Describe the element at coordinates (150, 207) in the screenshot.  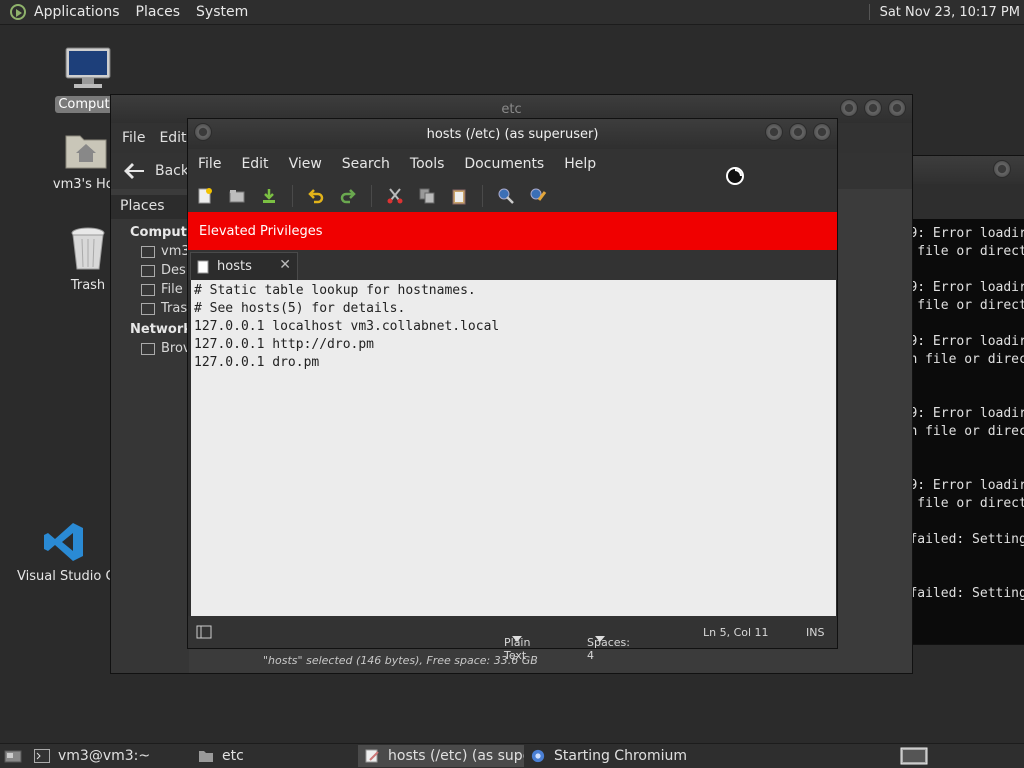
I see `places-header: Places` at that location.